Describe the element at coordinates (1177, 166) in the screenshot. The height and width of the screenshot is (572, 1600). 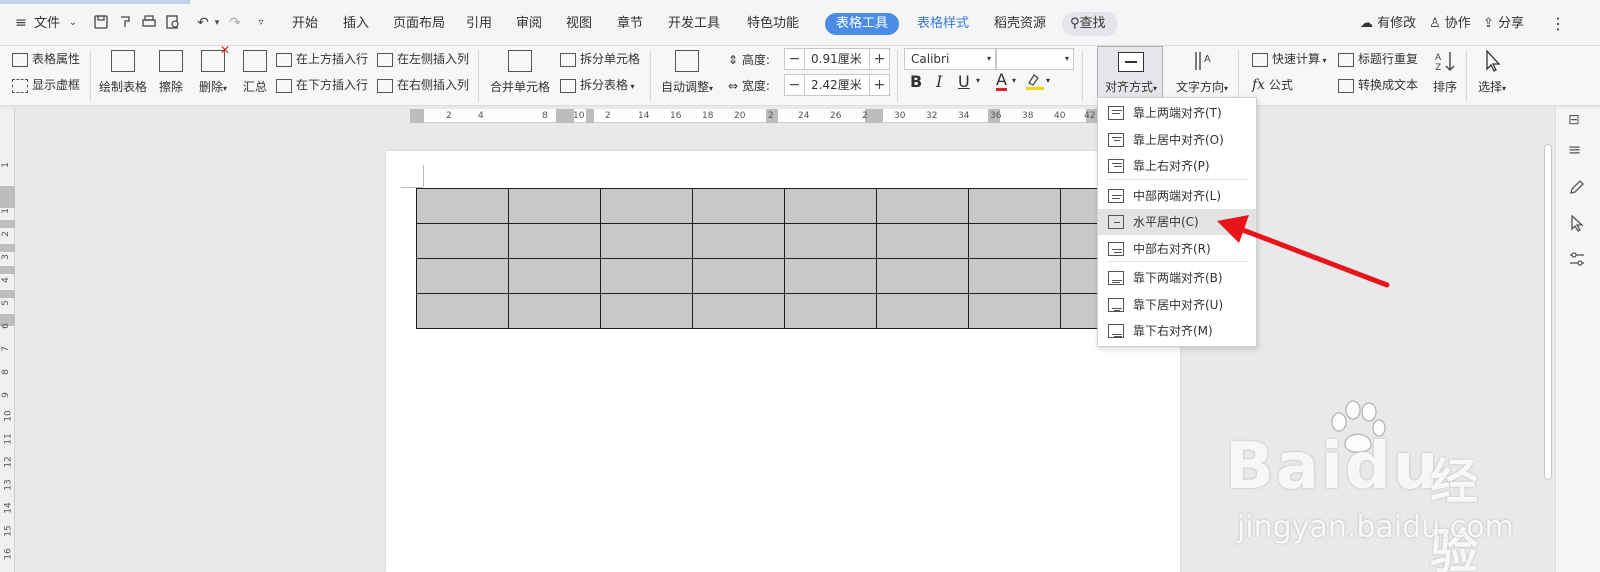
I see `alignment-option: 靠上右对齐(P)` at that location.